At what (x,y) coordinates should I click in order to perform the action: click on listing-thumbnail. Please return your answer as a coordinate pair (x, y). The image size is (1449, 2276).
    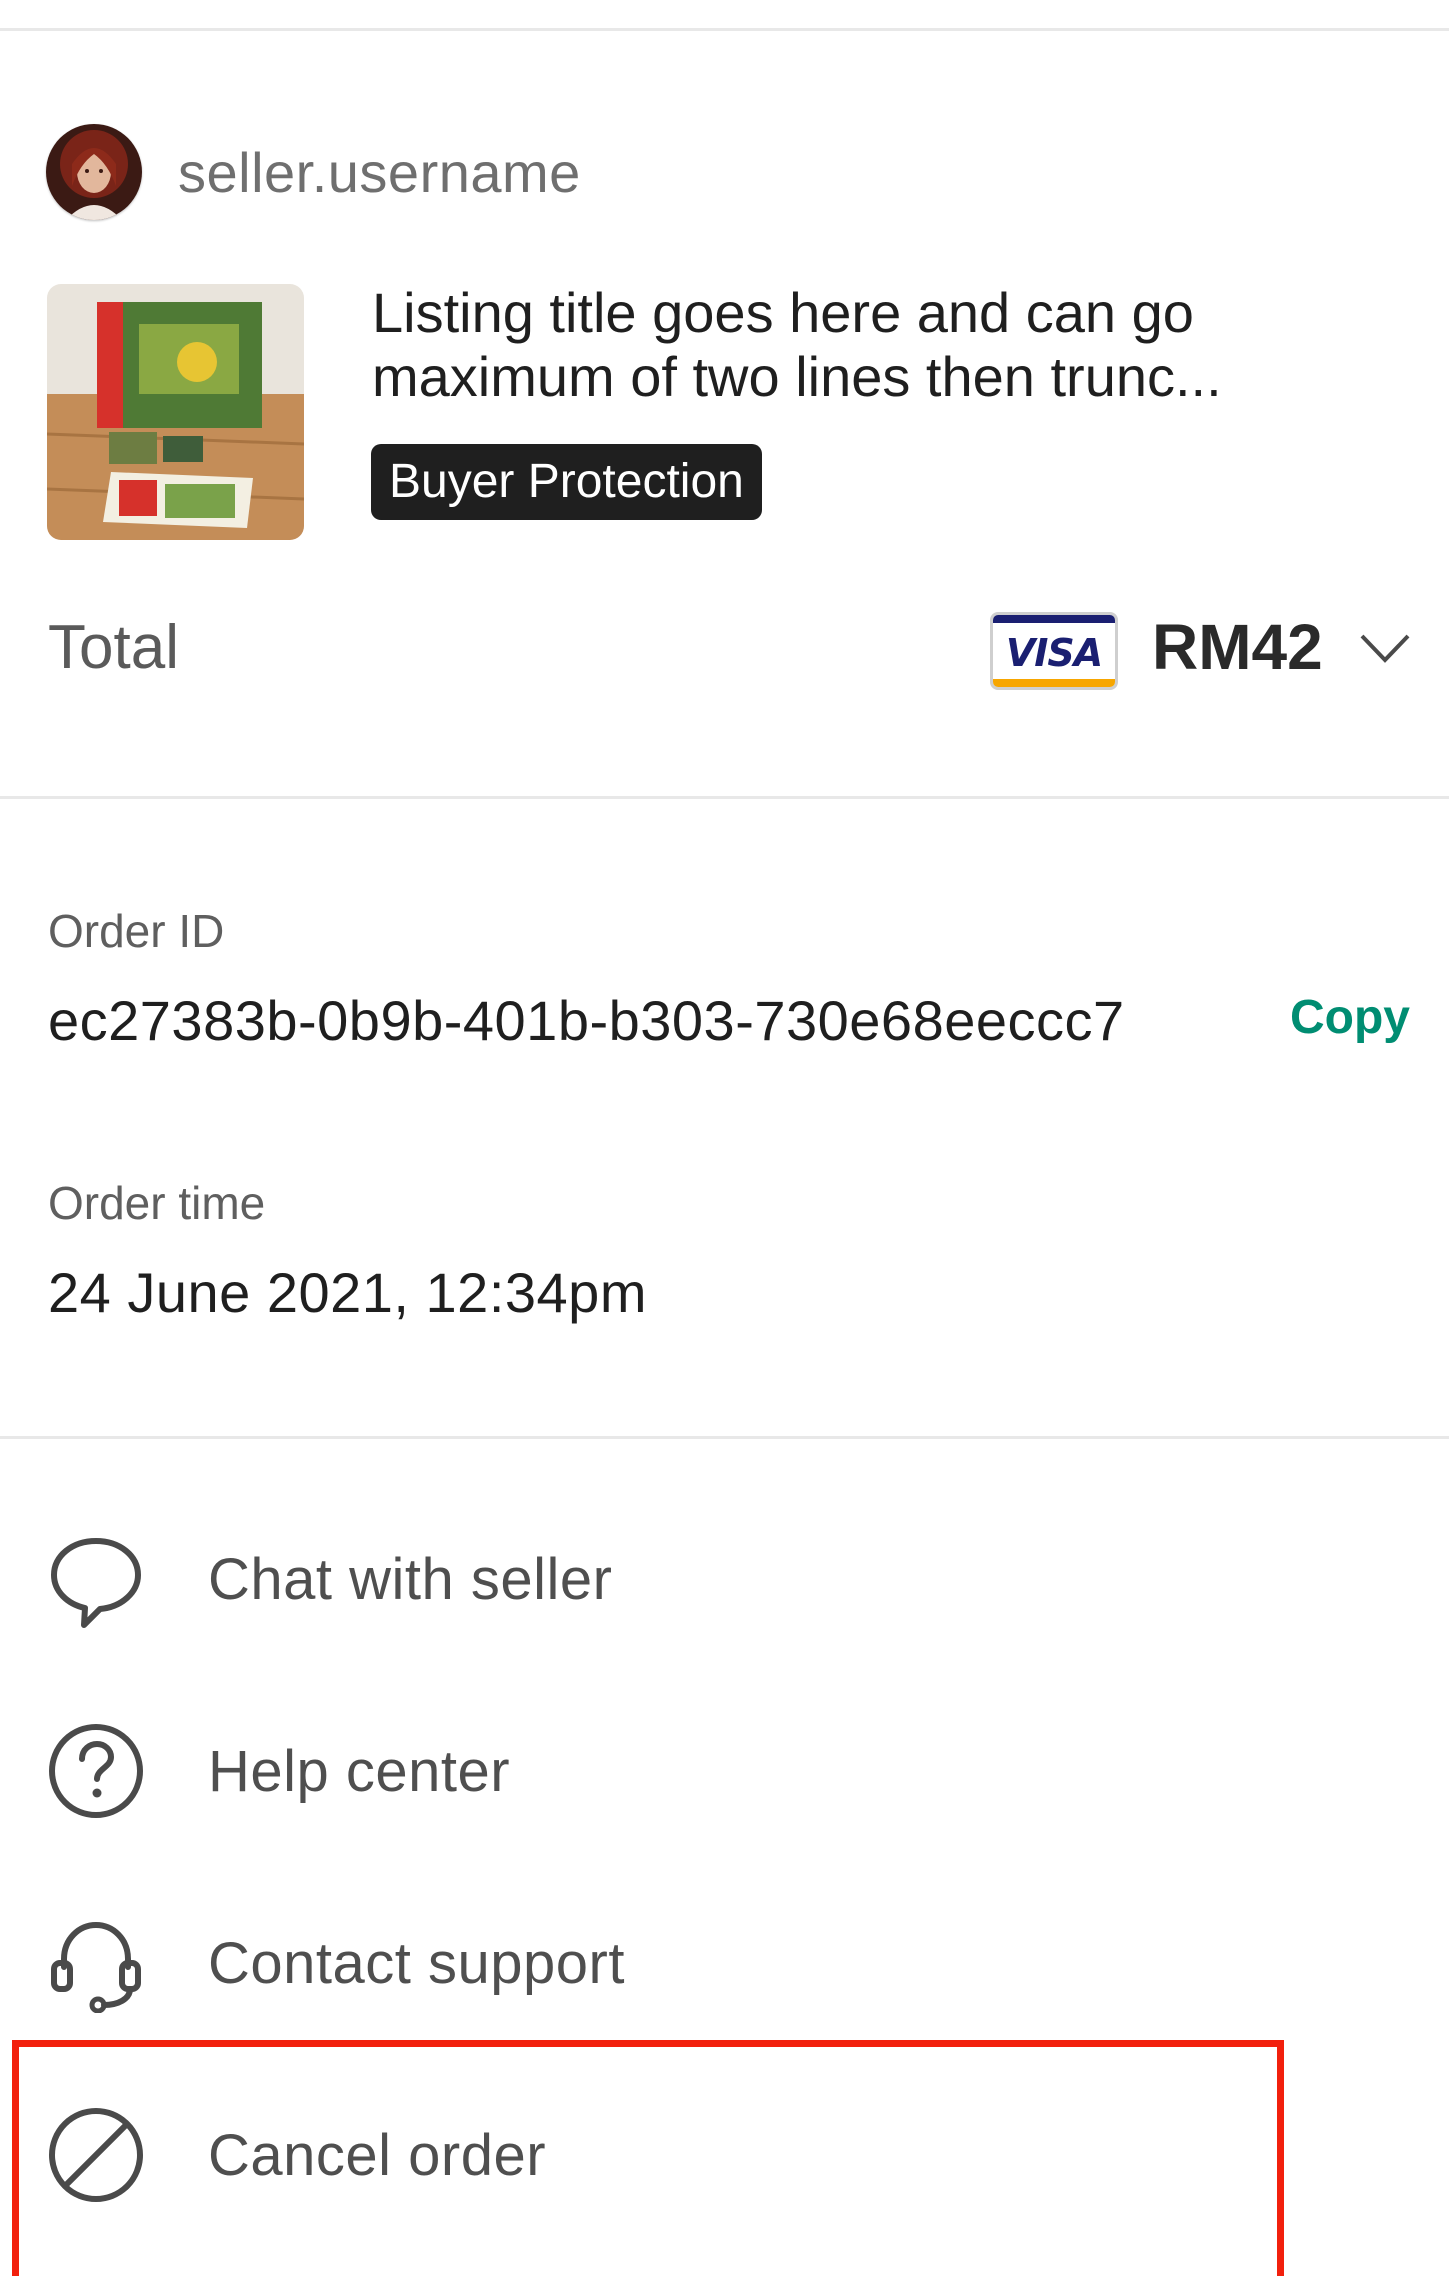
    Looking at the image, I should click on (175, 412).